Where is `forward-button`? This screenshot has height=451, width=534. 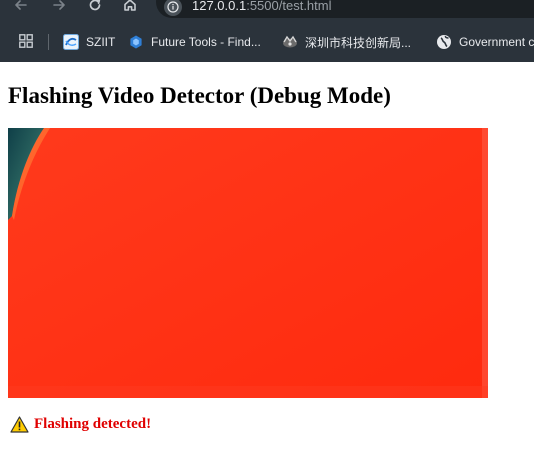
forward-button is located at coordinates (59, 8).